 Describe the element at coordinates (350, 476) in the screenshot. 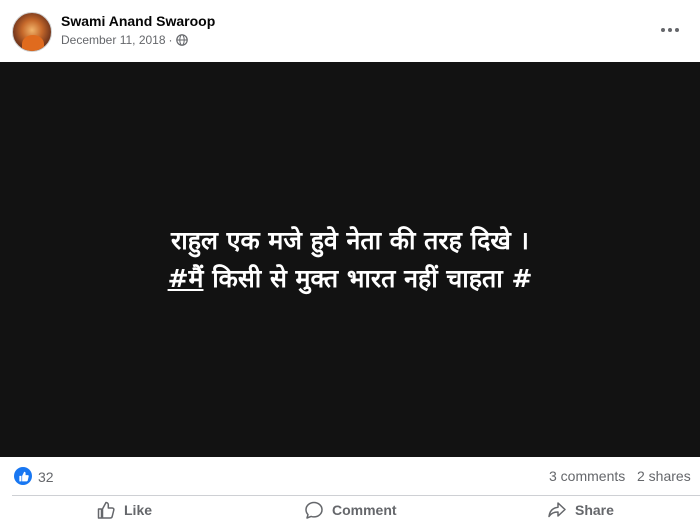

I see `post-stats: 32 3 comments 2 shares` at that location.